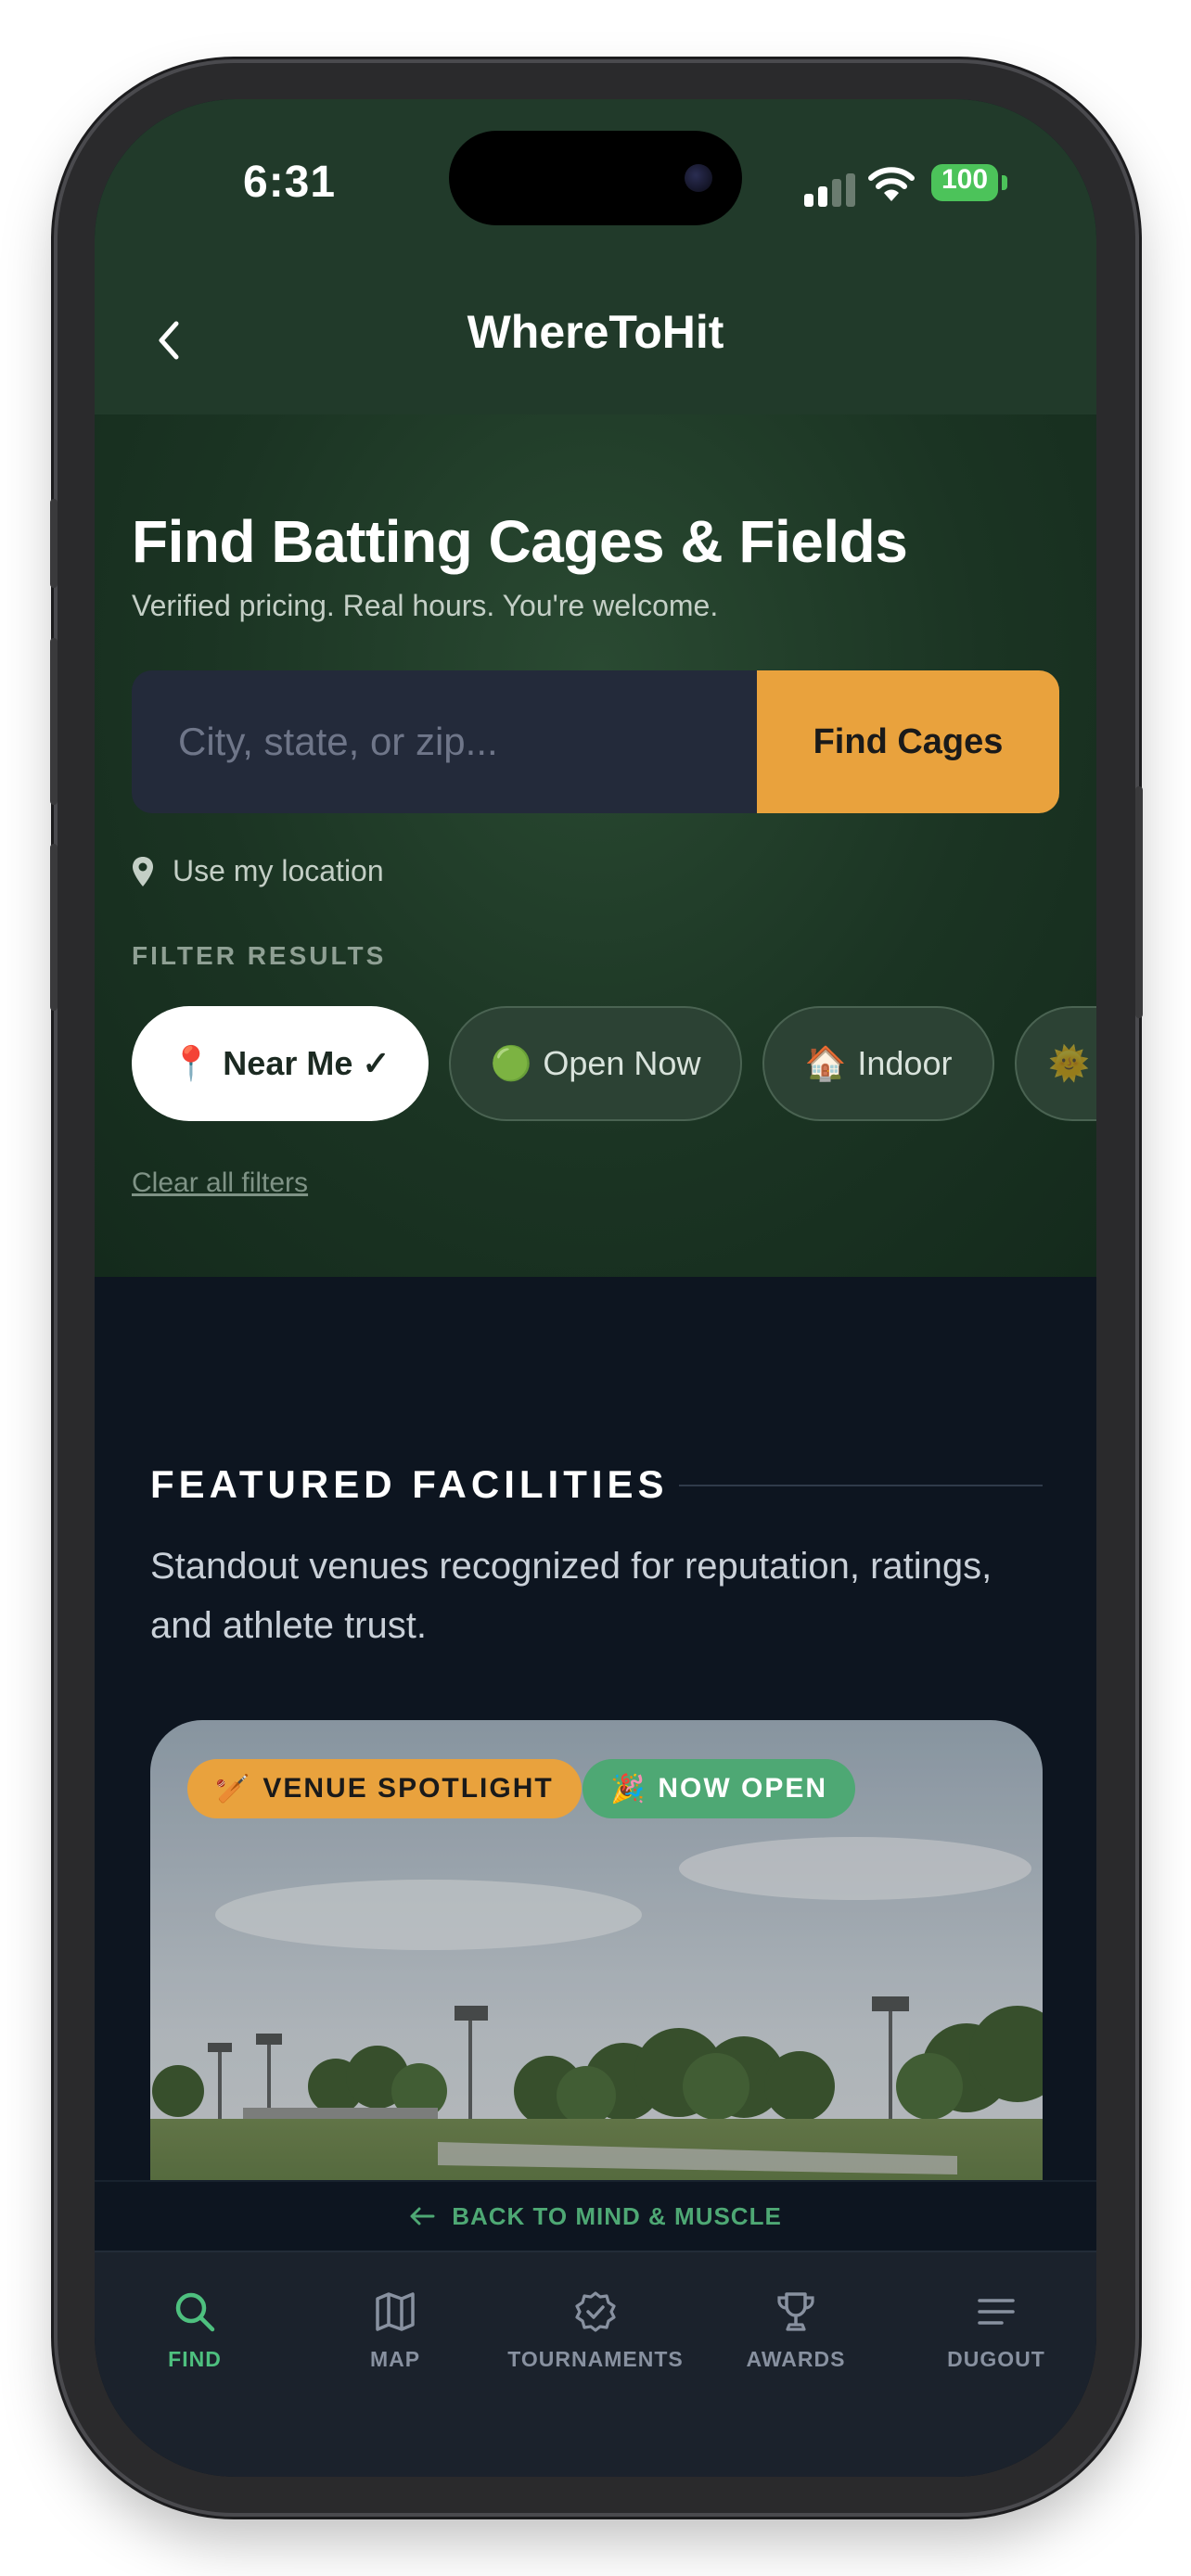 Image resolution: width=1191 pixels, height=2576 pixels. I want to click on use-location-label: Use my location, so click(278, 870).